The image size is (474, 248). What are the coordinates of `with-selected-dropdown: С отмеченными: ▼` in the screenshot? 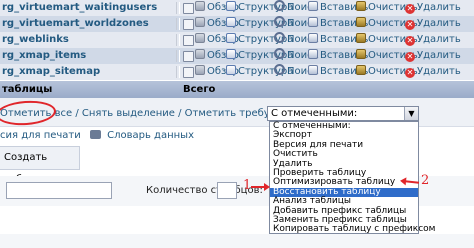 It's located at (343, 113).